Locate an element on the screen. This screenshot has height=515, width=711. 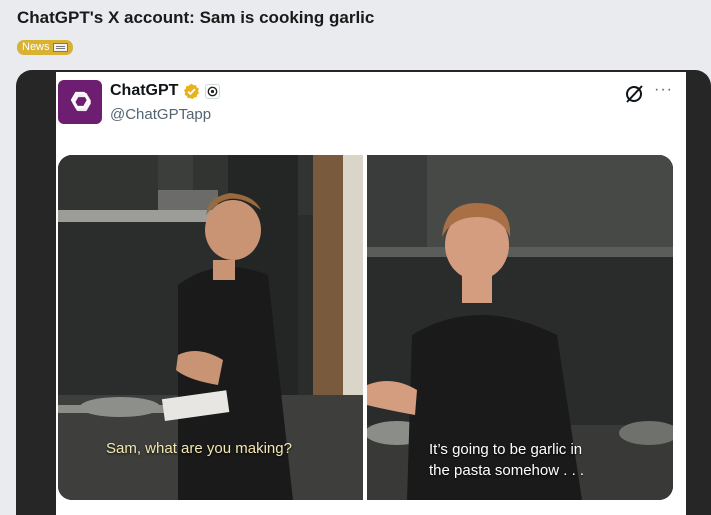
openai-logo-icon is located at coordinates (80, 101).